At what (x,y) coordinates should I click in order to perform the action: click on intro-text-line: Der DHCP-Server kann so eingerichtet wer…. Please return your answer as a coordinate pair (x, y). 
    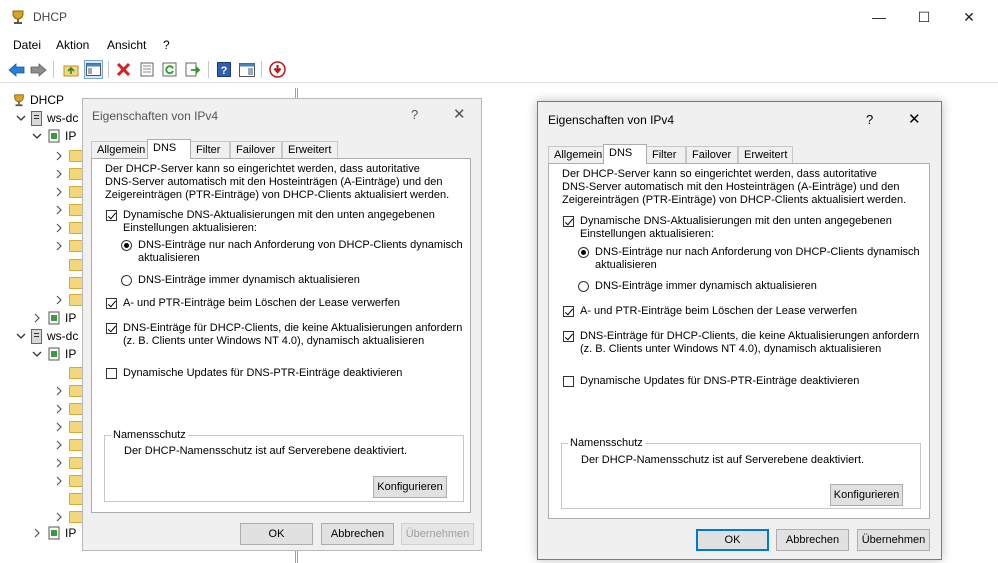
    Looking at the image, I should click on (719, 174).